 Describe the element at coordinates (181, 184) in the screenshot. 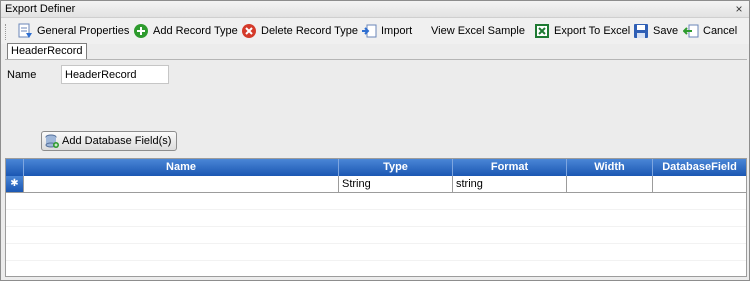

I see `cell-name` at that location.